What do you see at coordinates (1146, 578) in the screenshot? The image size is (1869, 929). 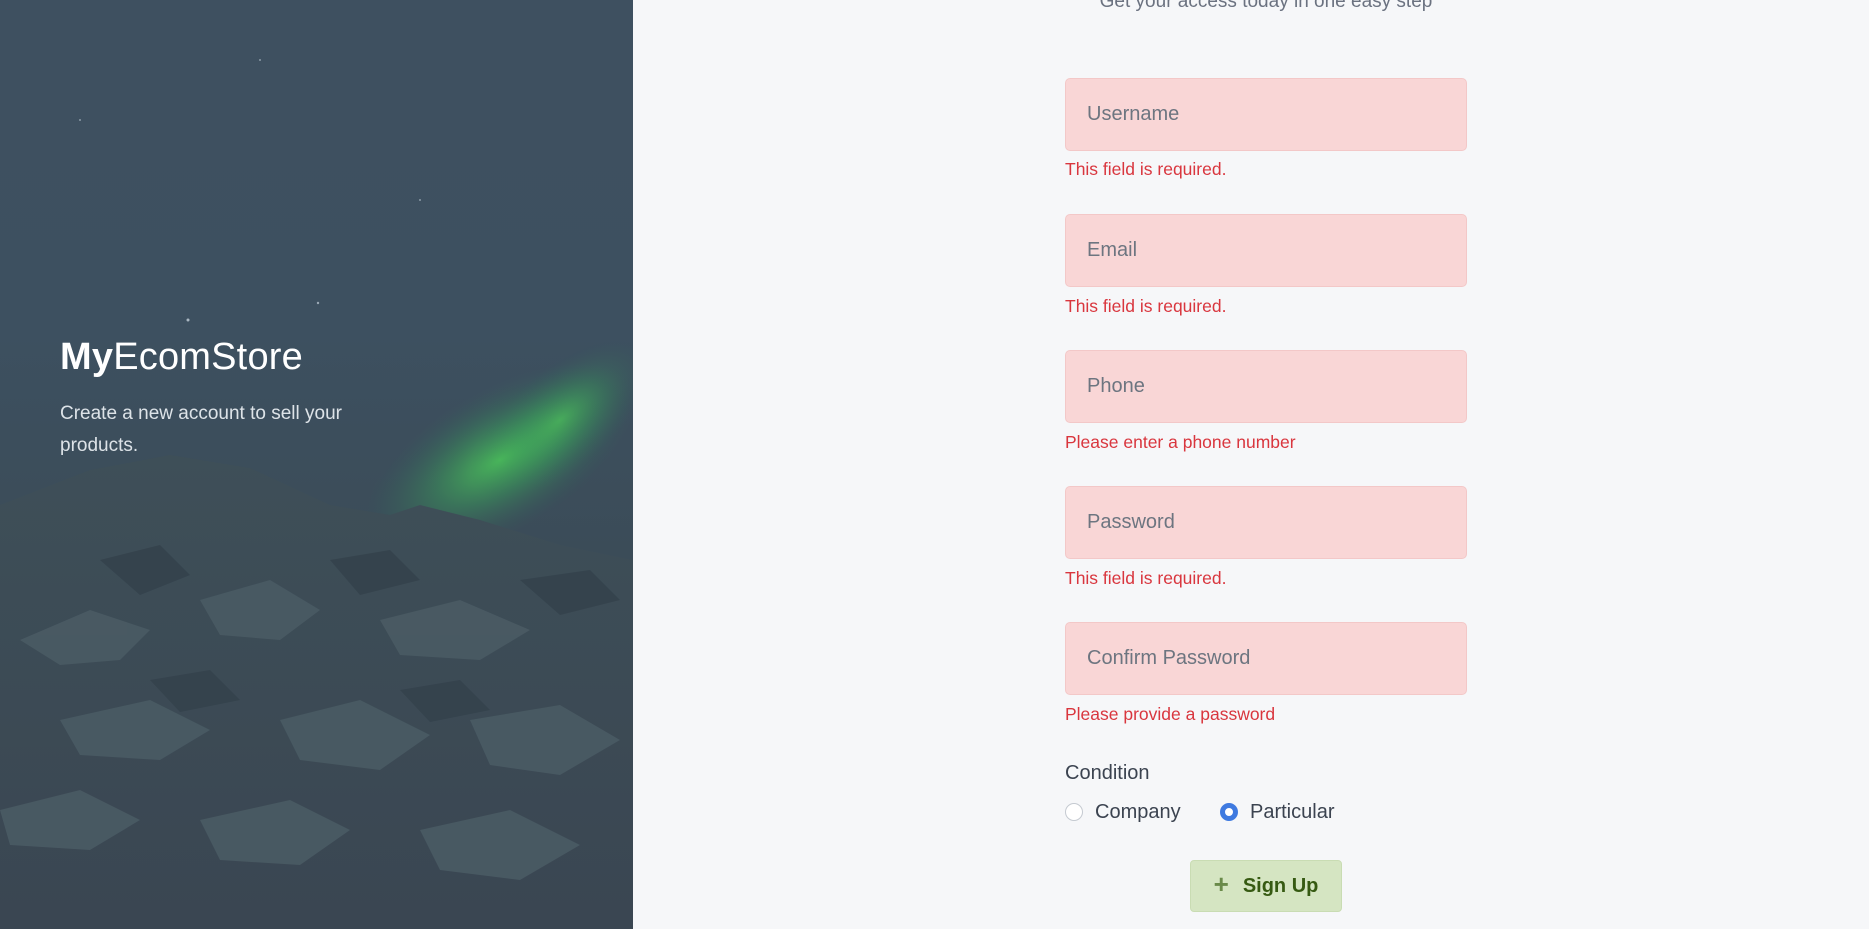 I see `password-error: This field is required.` at bounding box center [1146, 578].